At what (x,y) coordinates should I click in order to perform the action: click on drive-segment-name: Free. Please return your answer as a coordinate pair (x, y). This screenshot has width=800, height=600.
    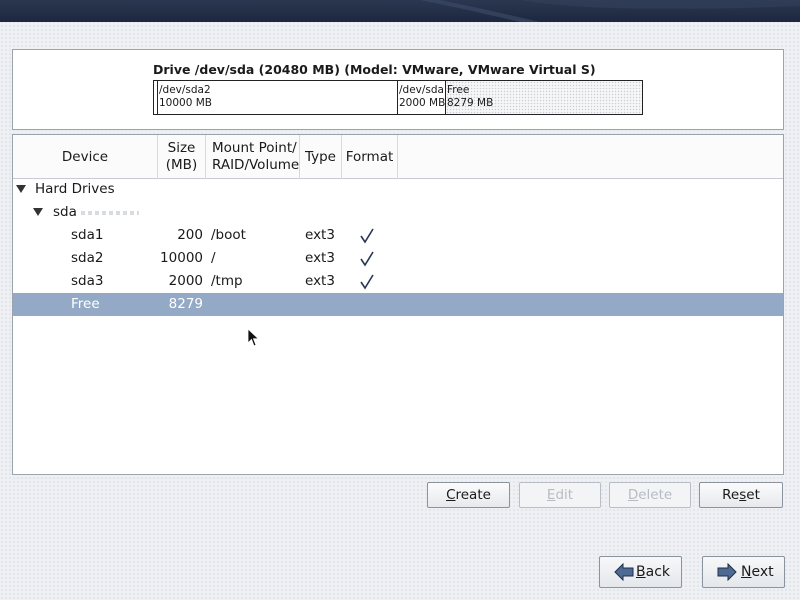
    Looking at the image, I should click on (458, 90).